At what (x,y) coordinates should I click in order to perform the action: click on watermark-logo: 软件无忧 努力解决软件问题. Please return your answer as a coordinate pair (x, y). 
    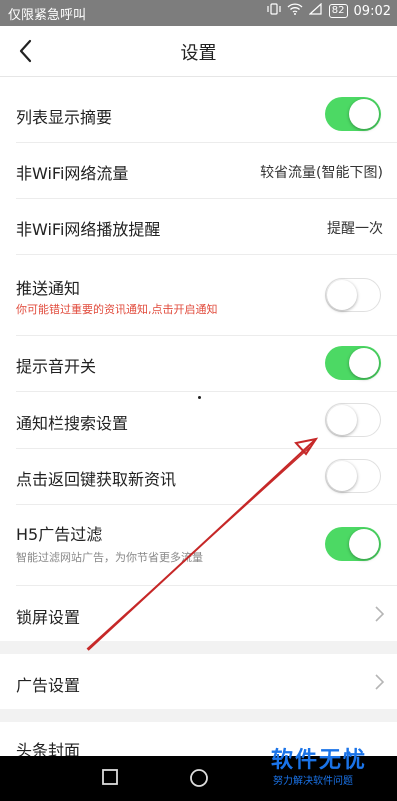
    Looking at the image, I should click on (329, 766).